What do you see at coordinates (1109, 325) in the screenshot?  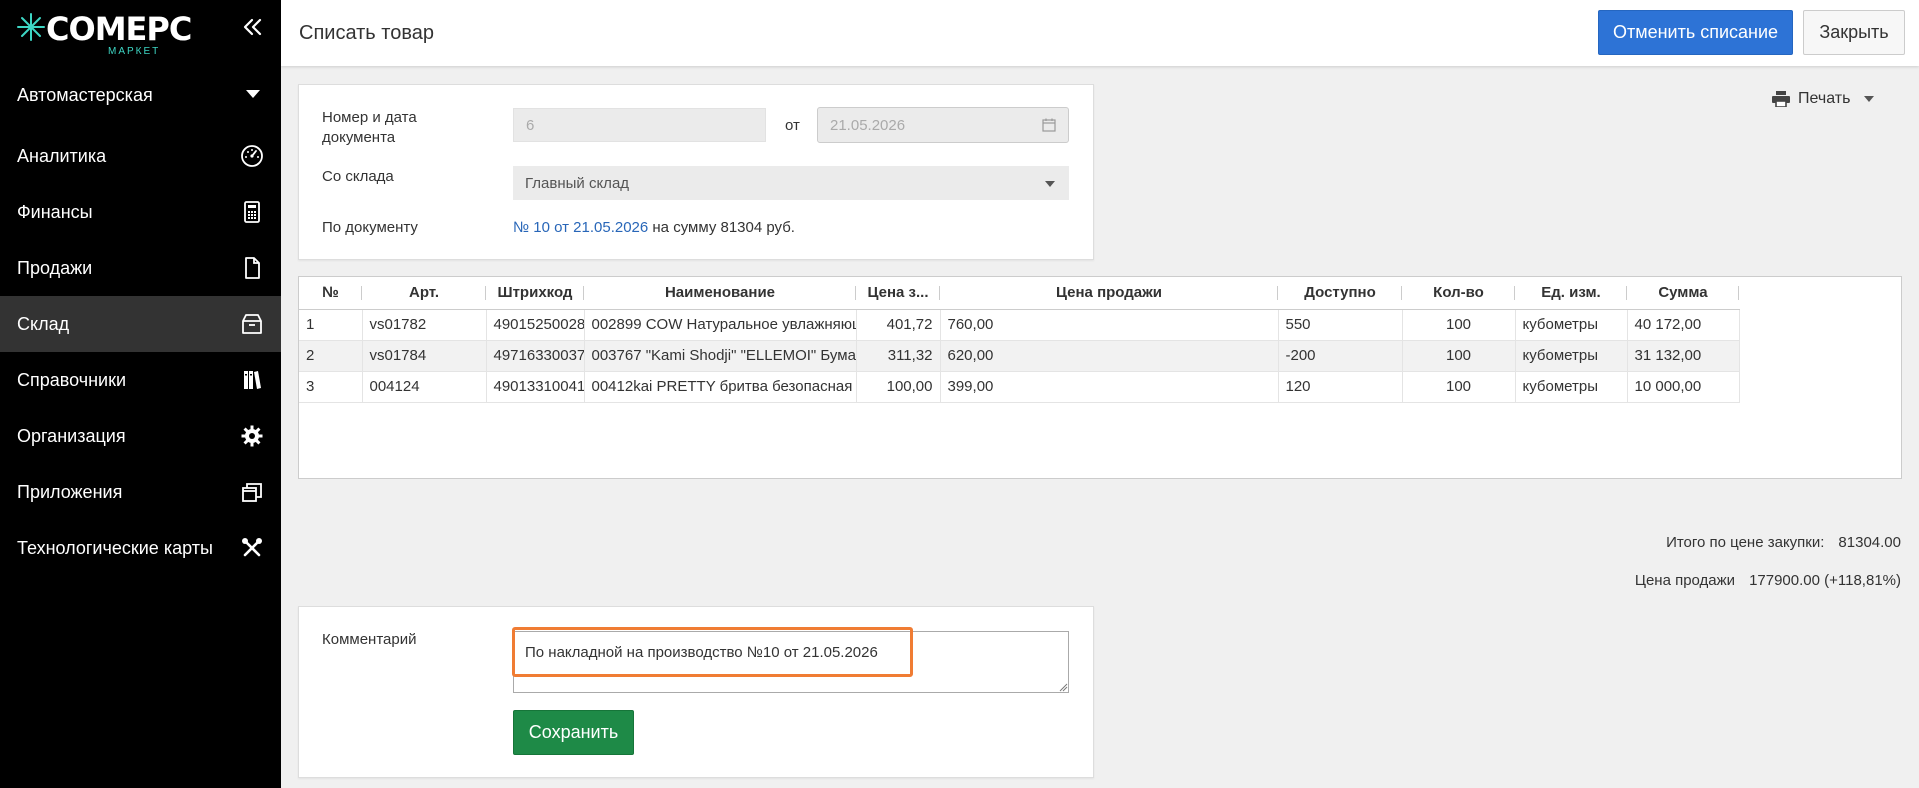 I see `cell-sale-price: 760,00` at bounding box center [1109, 325].